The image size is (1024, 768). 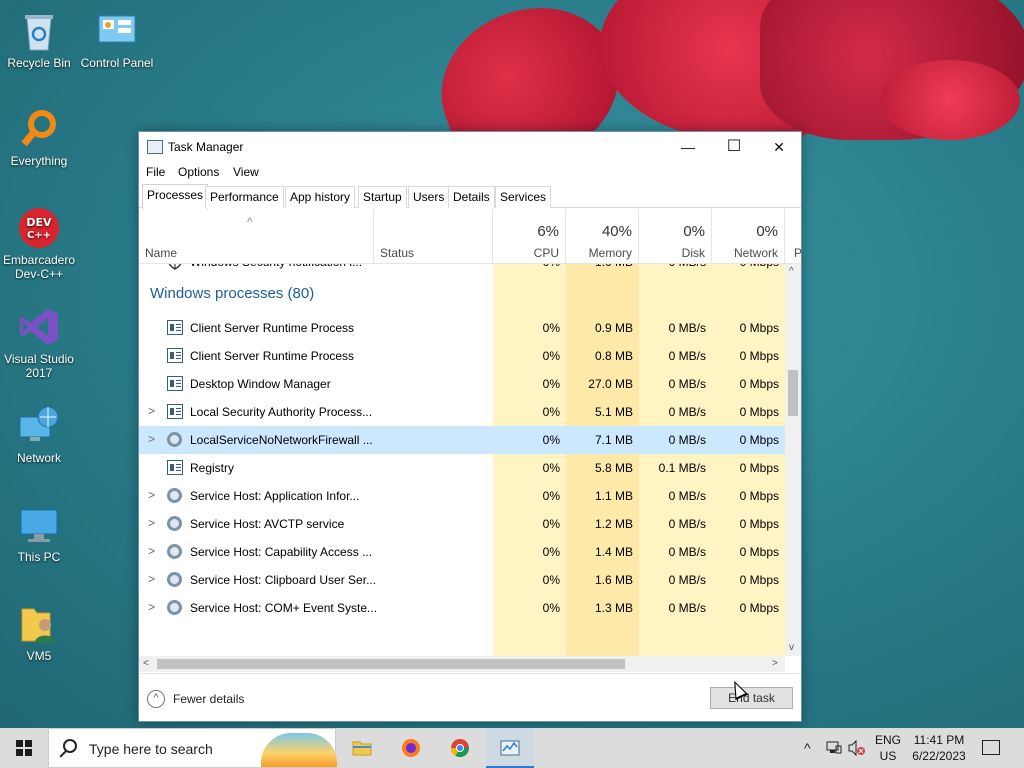 What do you see at coordinates (39, 525) in the screenshot?
I see `computer-icon` at bounding box center [39, 525].